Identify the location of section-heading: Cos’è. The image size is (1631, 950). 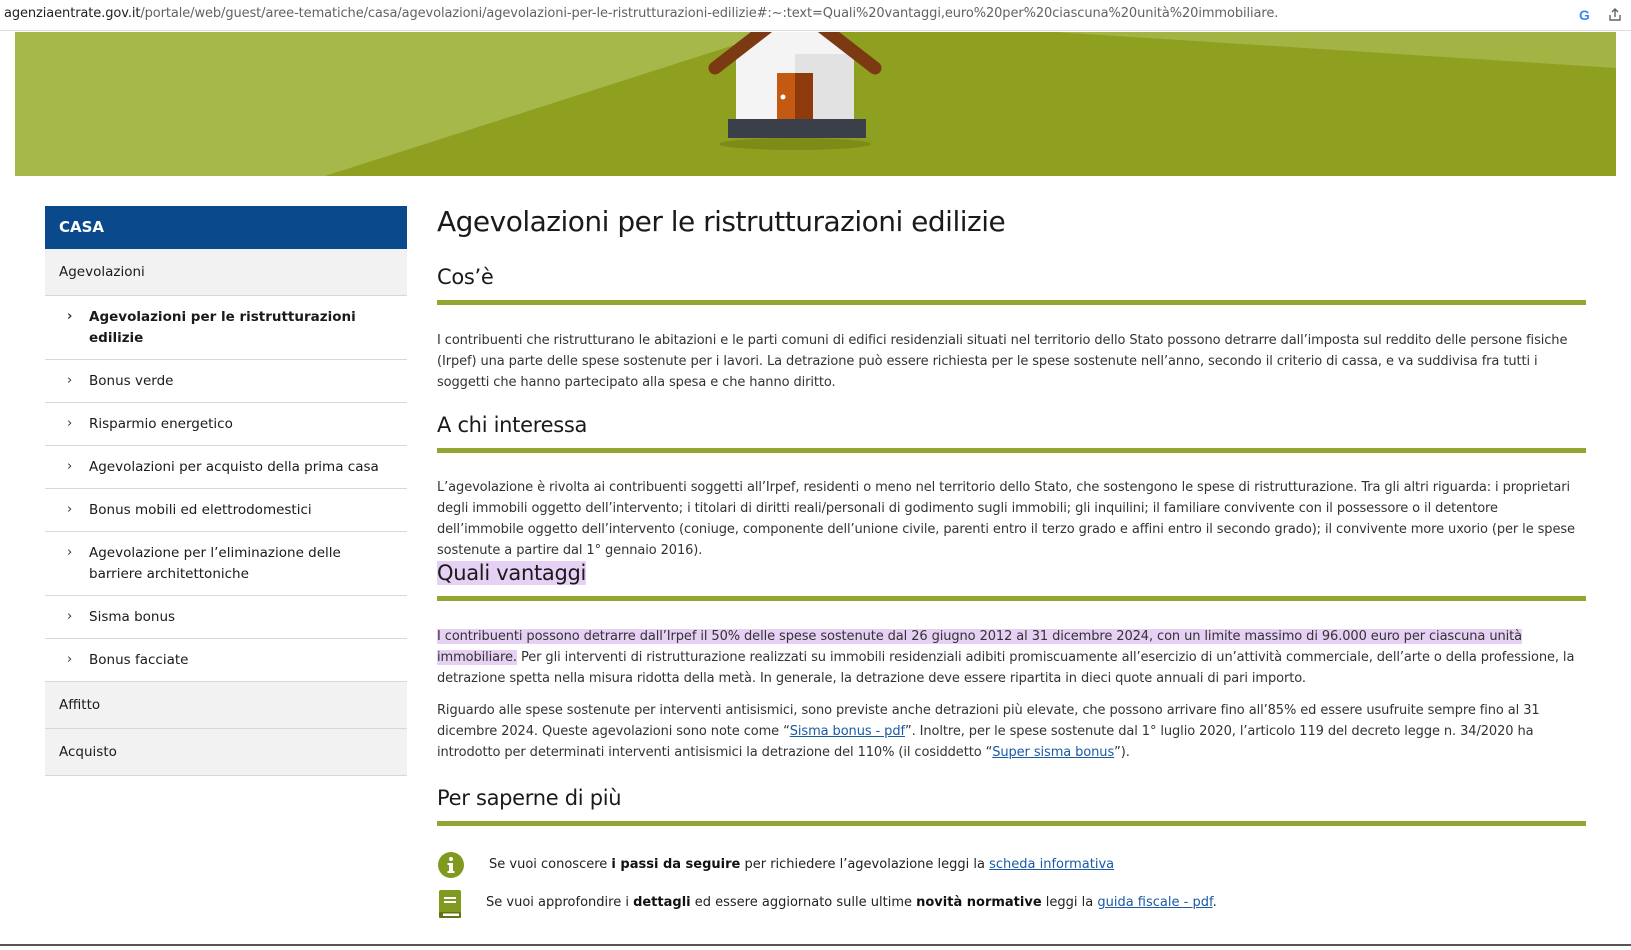
(465, 277).